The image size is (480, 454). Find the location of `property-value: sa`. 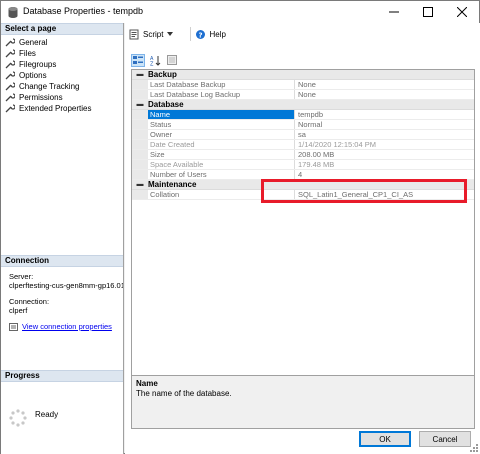

property-value: sa is located at coordinates (302, 134).